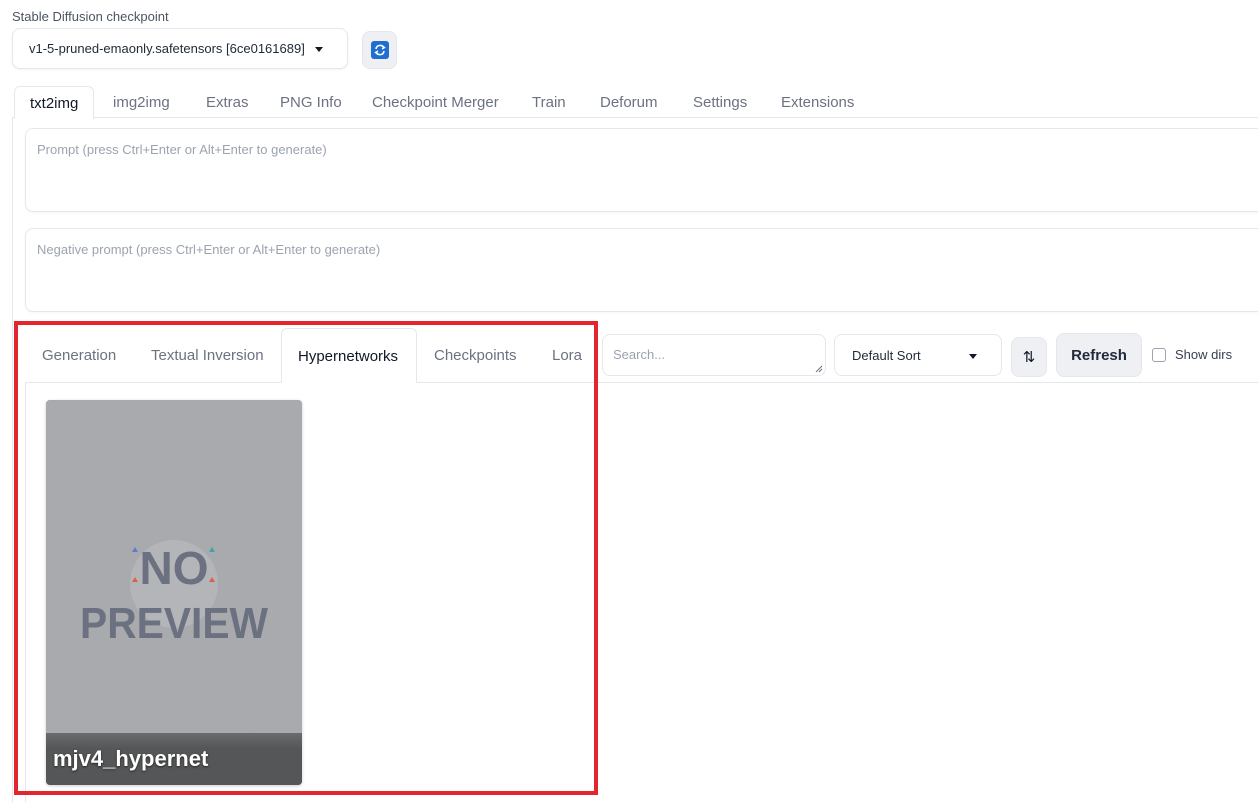 This screenshot has height=802, width=1258. Describe the element at coordinates (1099, 355) in the screenshot. I see `refresh-button: Refresh` at that location.